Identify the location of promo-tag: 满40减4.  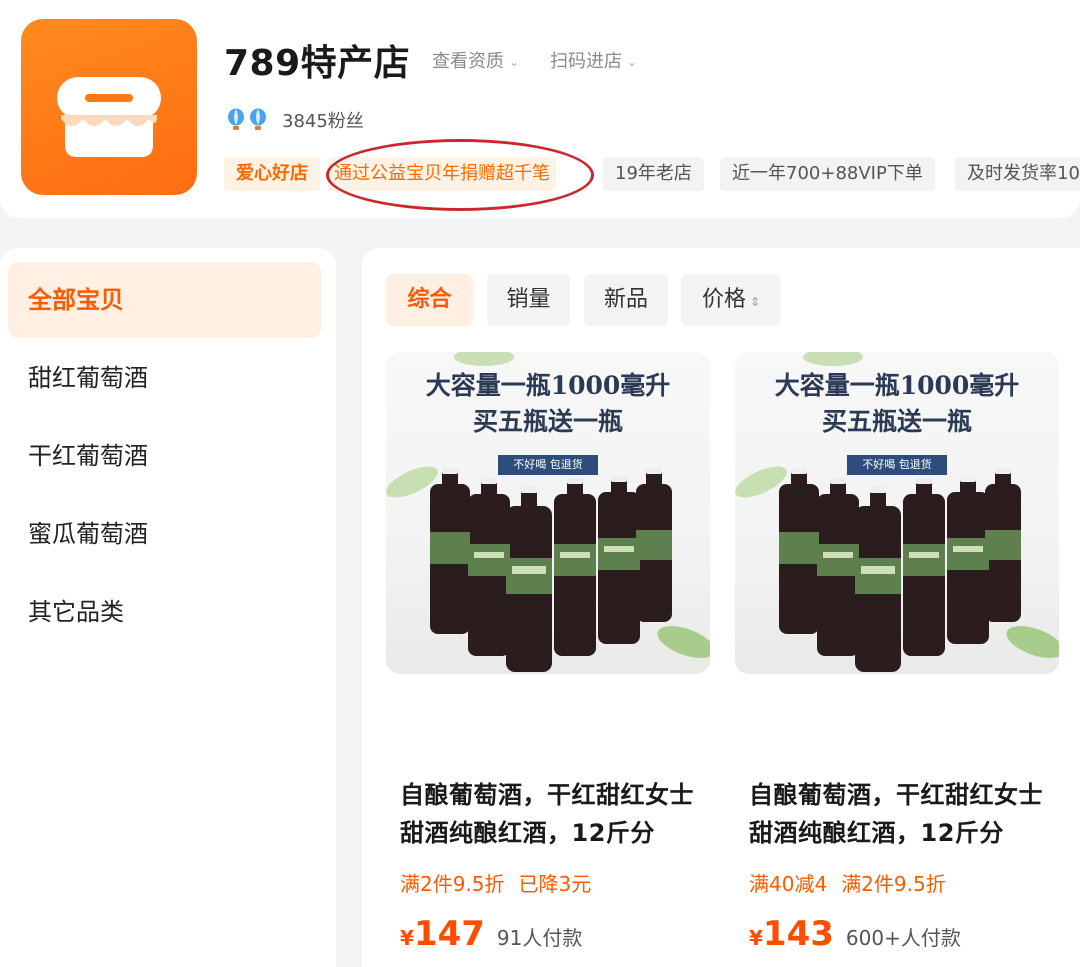
(788, 884).